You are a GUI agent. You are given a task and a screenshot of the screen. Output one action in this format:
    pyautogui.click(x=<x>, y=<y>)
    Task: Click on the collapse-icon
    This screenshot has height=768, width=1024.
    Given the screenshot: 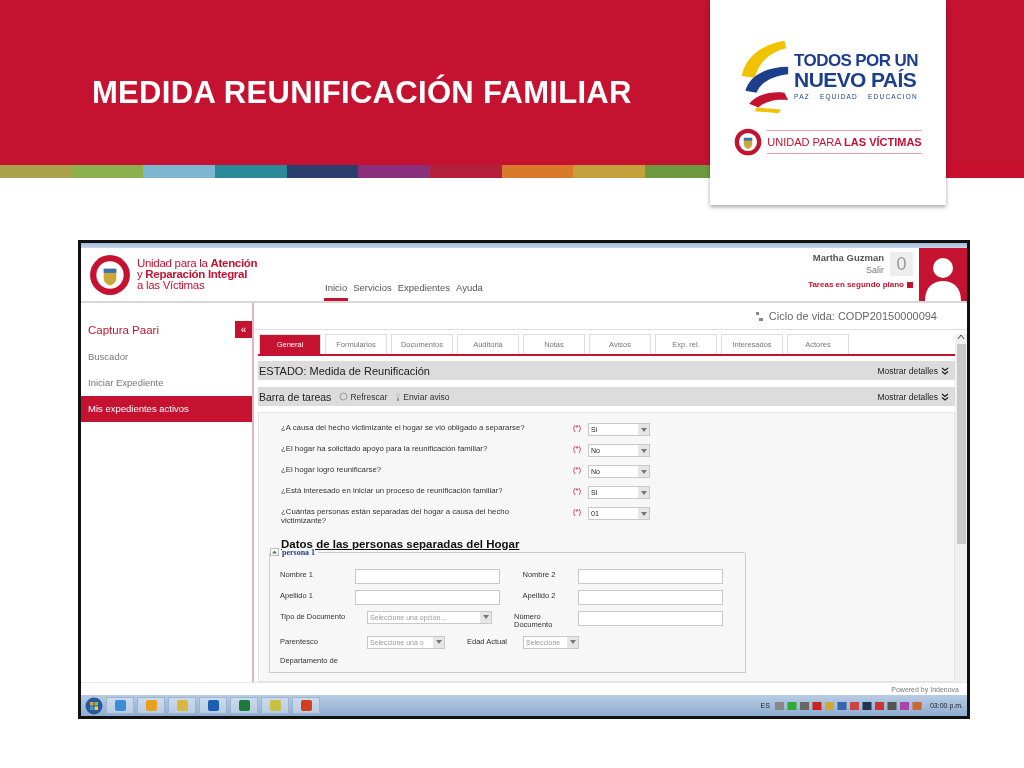 What is the action you would take?
    pyautogui.click(x=274, y=552)
    